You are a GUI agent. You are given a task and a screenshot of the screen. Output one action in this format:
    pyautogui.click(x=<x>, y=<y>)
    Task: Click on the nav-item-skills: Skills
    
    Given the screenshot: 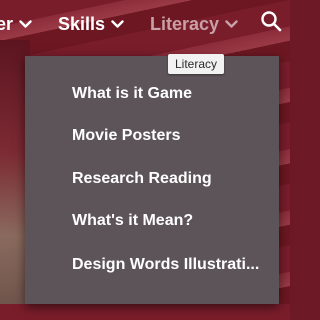 What is the action you would take?
    pyautogui.click(x=91, y=24)
    